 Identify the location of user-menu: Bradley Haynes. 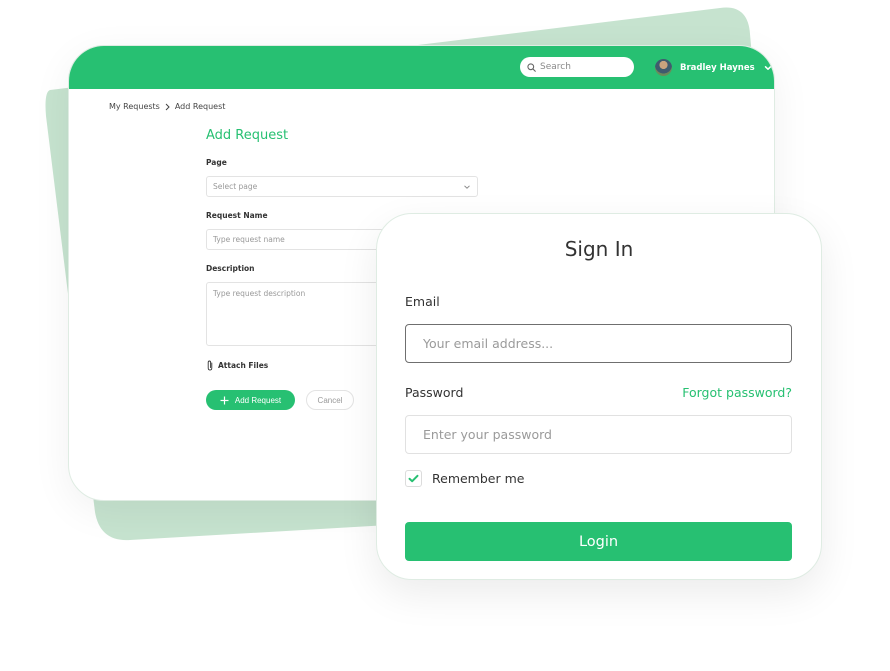
(714, 67).